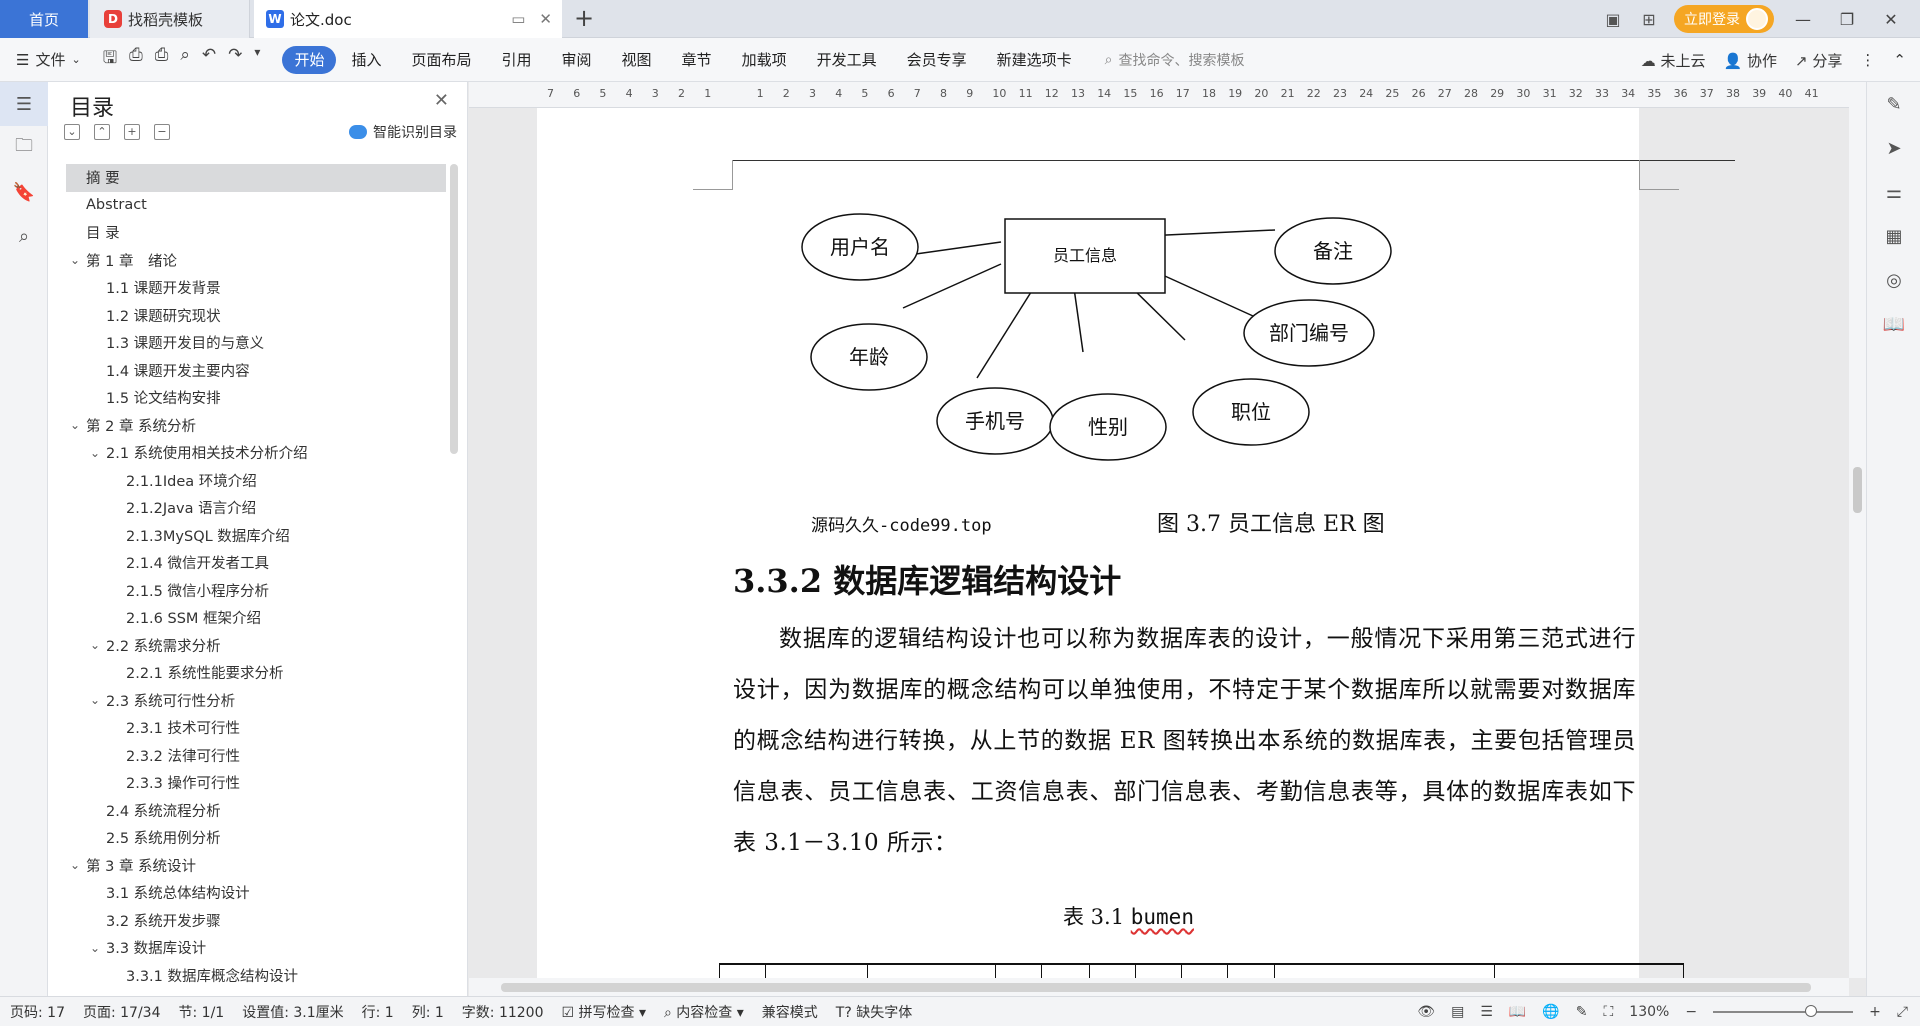 The height and width of the screenshot is (1026, 1920). Describe the element at coordinates (704, 1012) in the screenshot. I see `content-check-button: ⌕ 内容检查 ▾` at that location.